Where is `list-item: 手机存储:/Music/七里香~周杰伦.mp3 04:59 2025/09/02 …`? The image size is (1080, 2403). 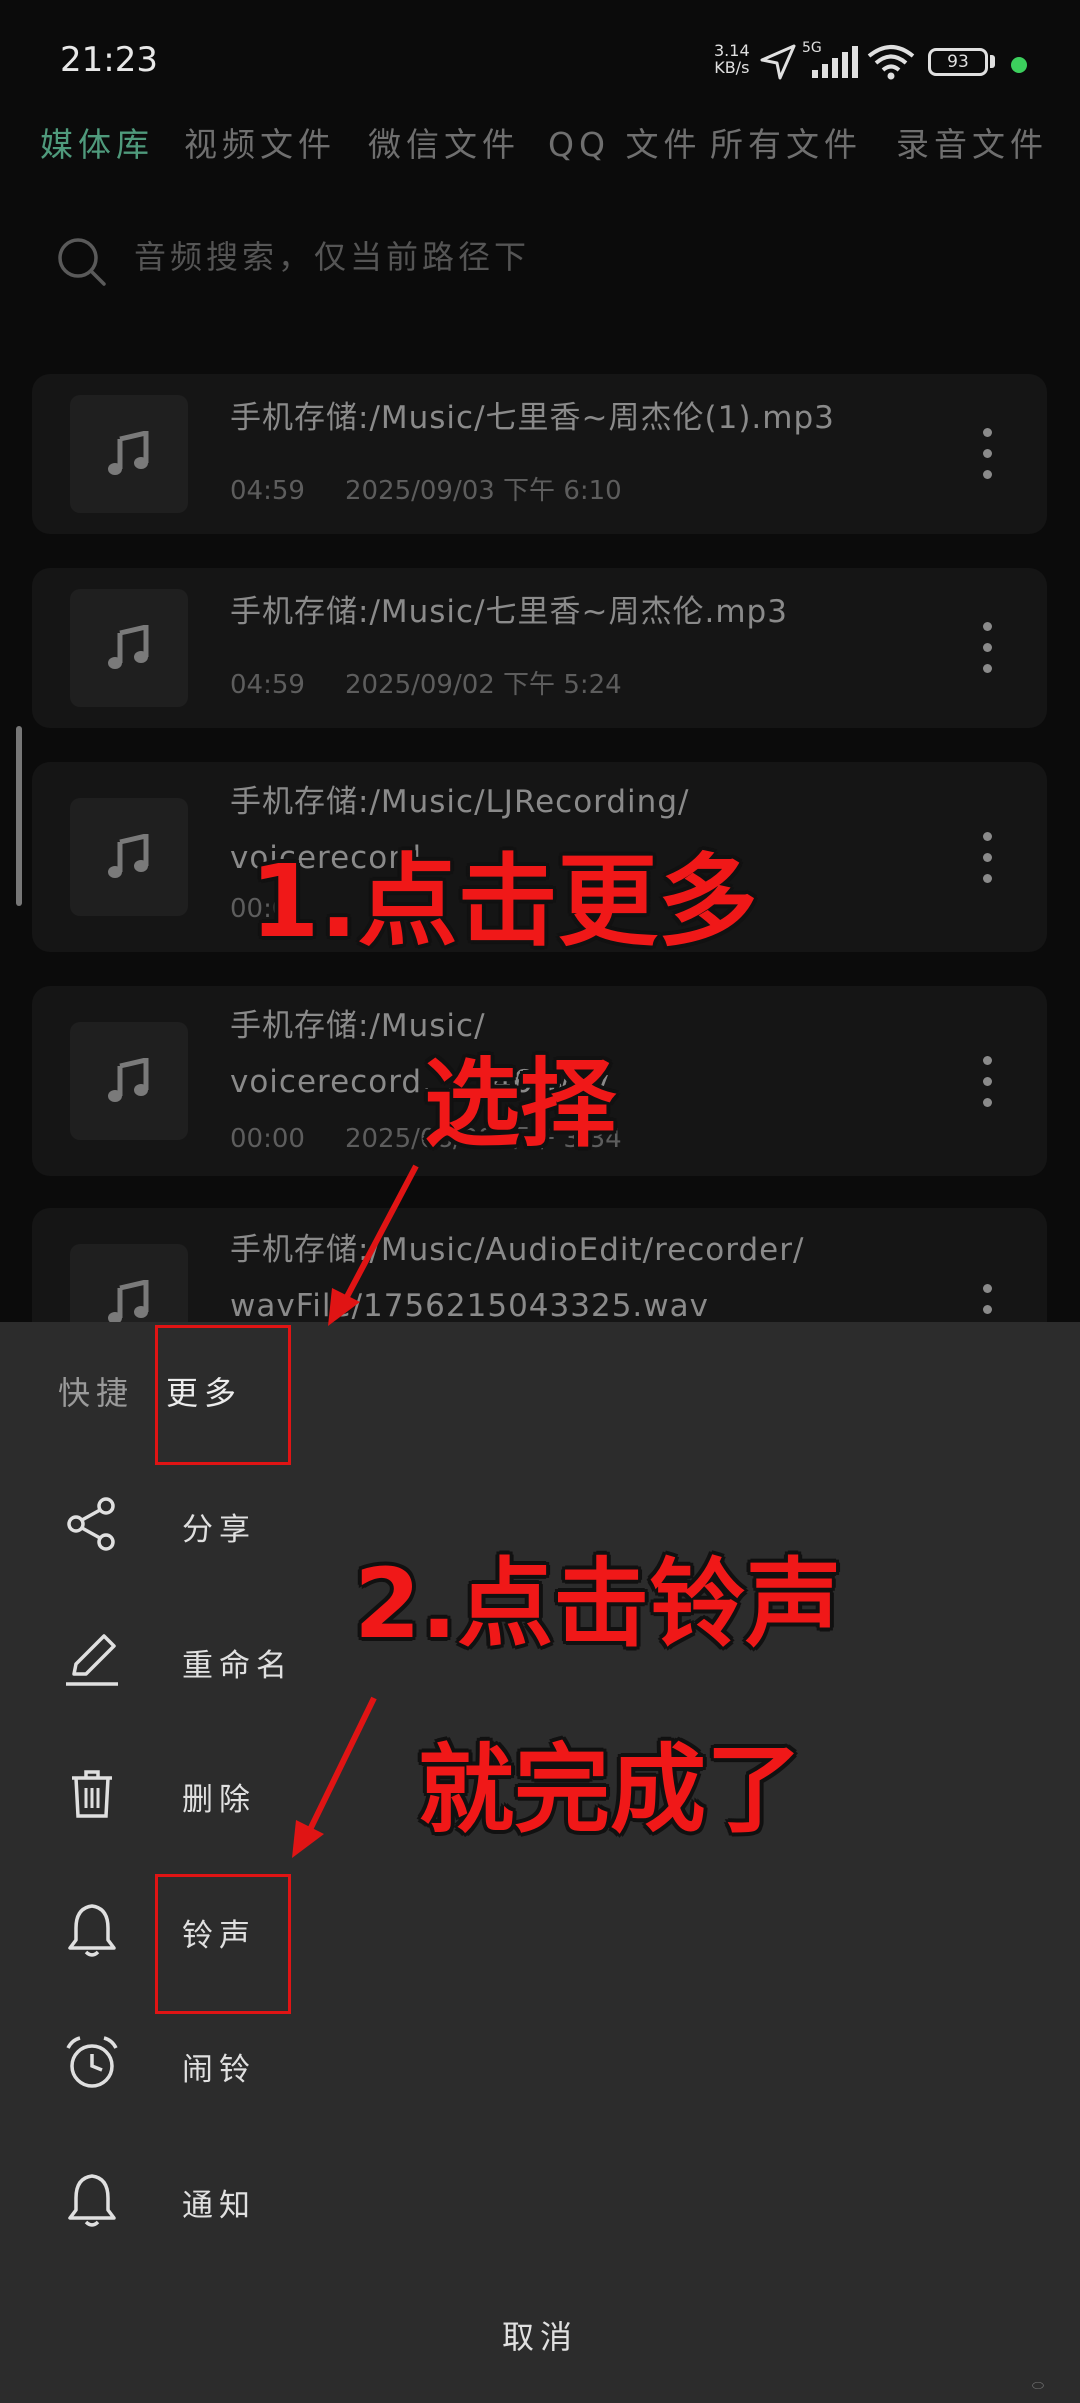 list-item: 手机存储:/Music/七里香~周杰伦.mp3 04:59 2025/09/02 … is located at coordinates (539, 648).